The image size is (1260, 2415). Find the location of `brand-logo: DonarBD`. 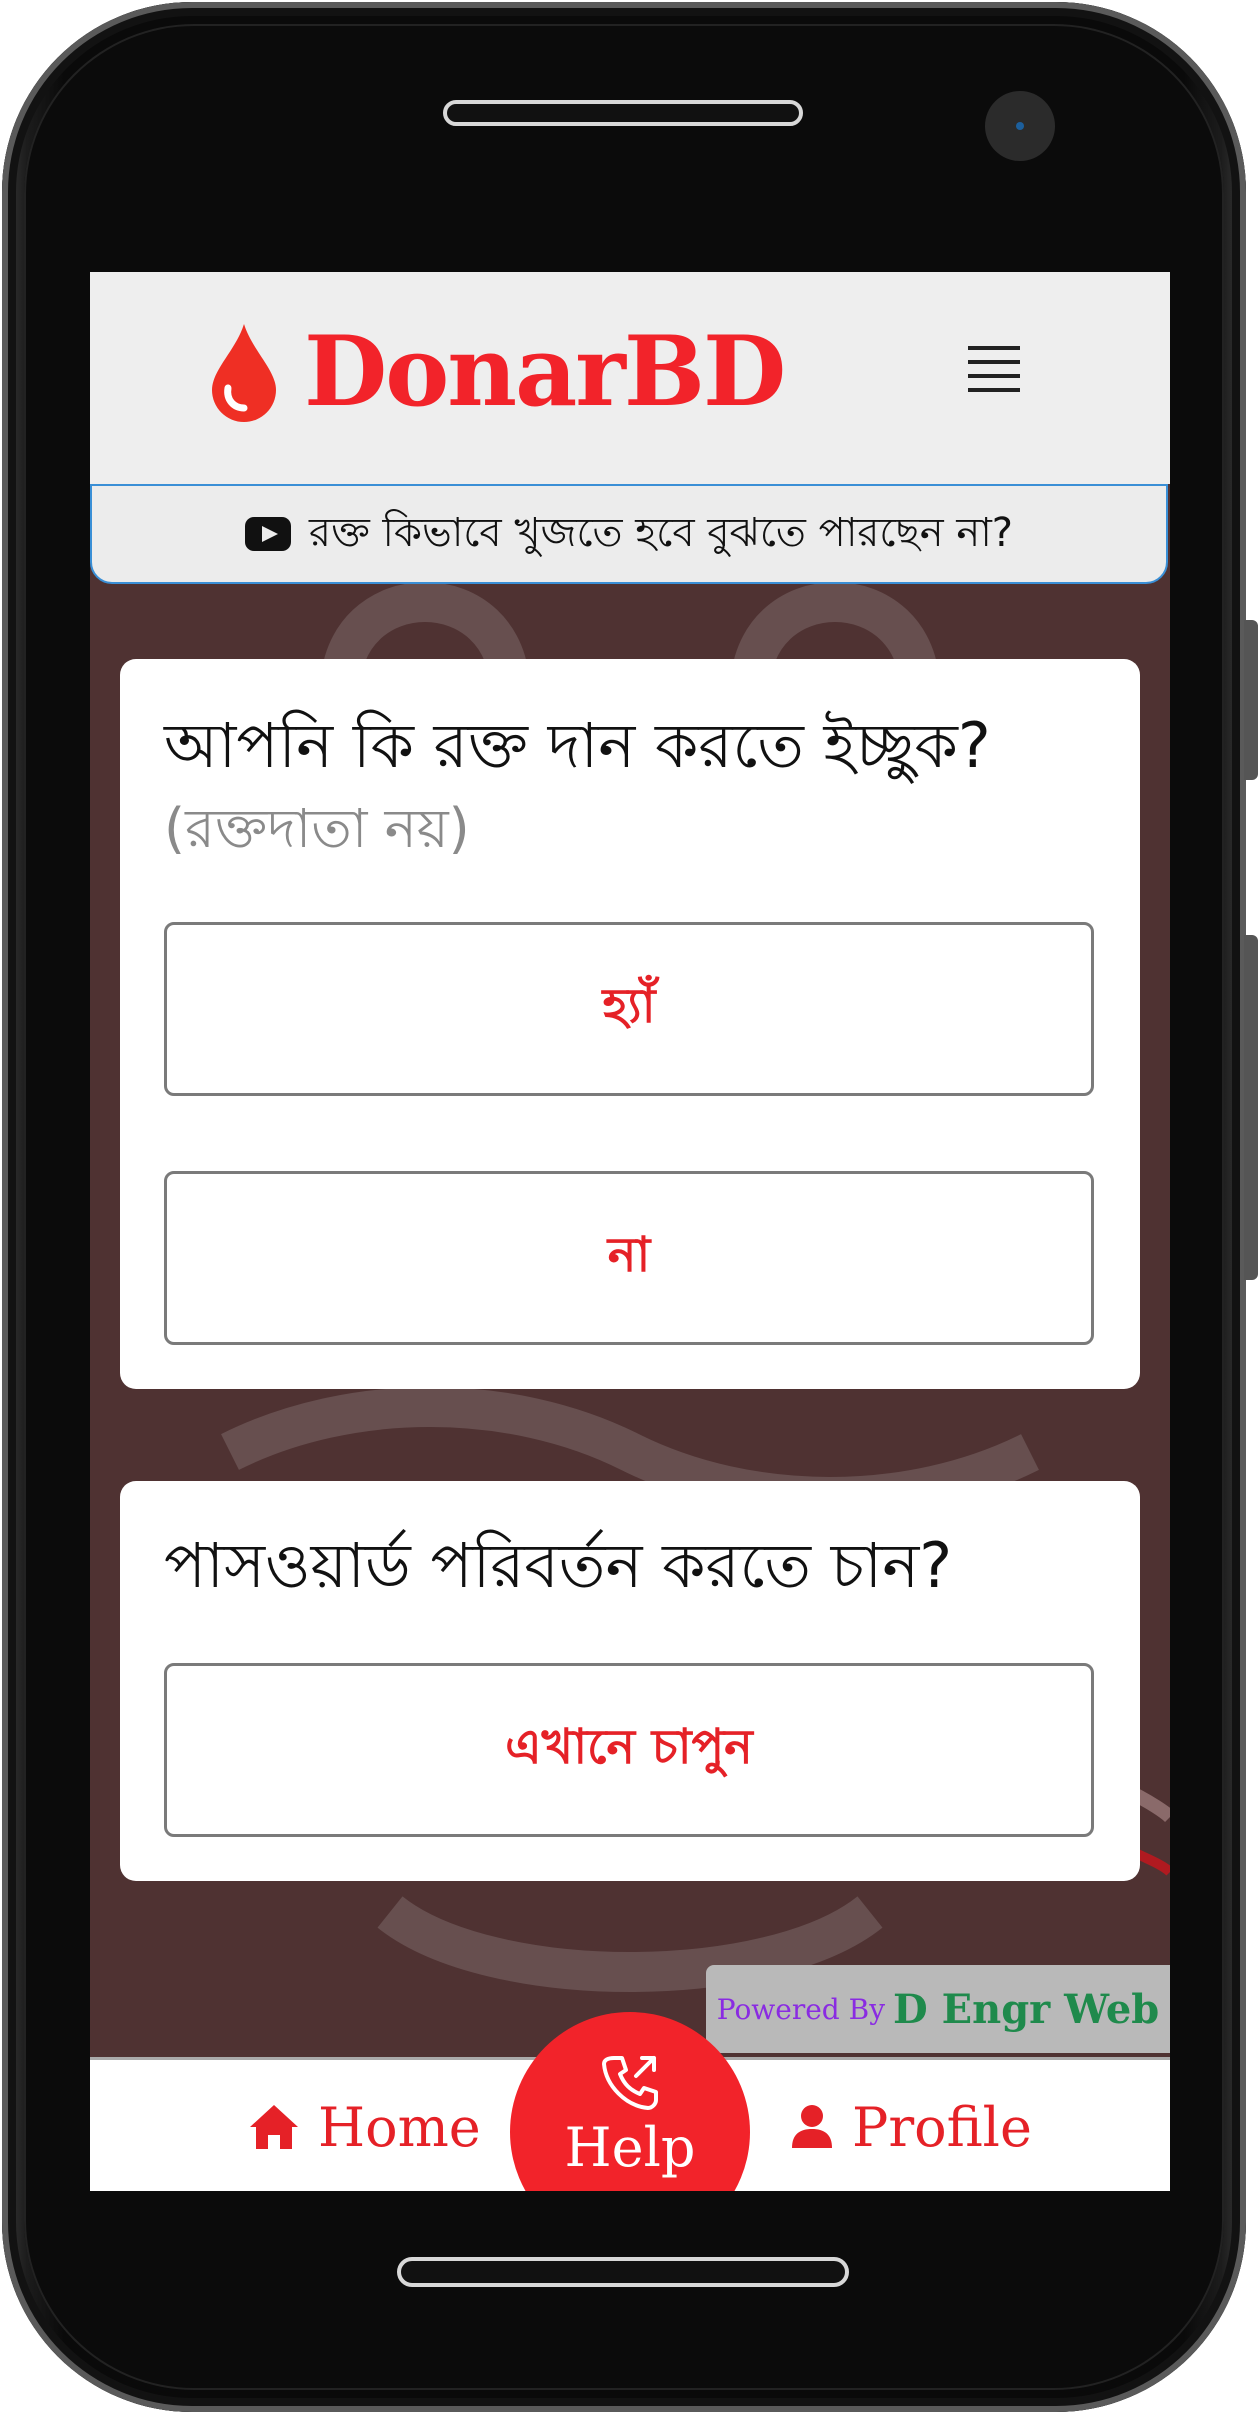

brand-logo: DonarBD is located at coordinates (498, 372).